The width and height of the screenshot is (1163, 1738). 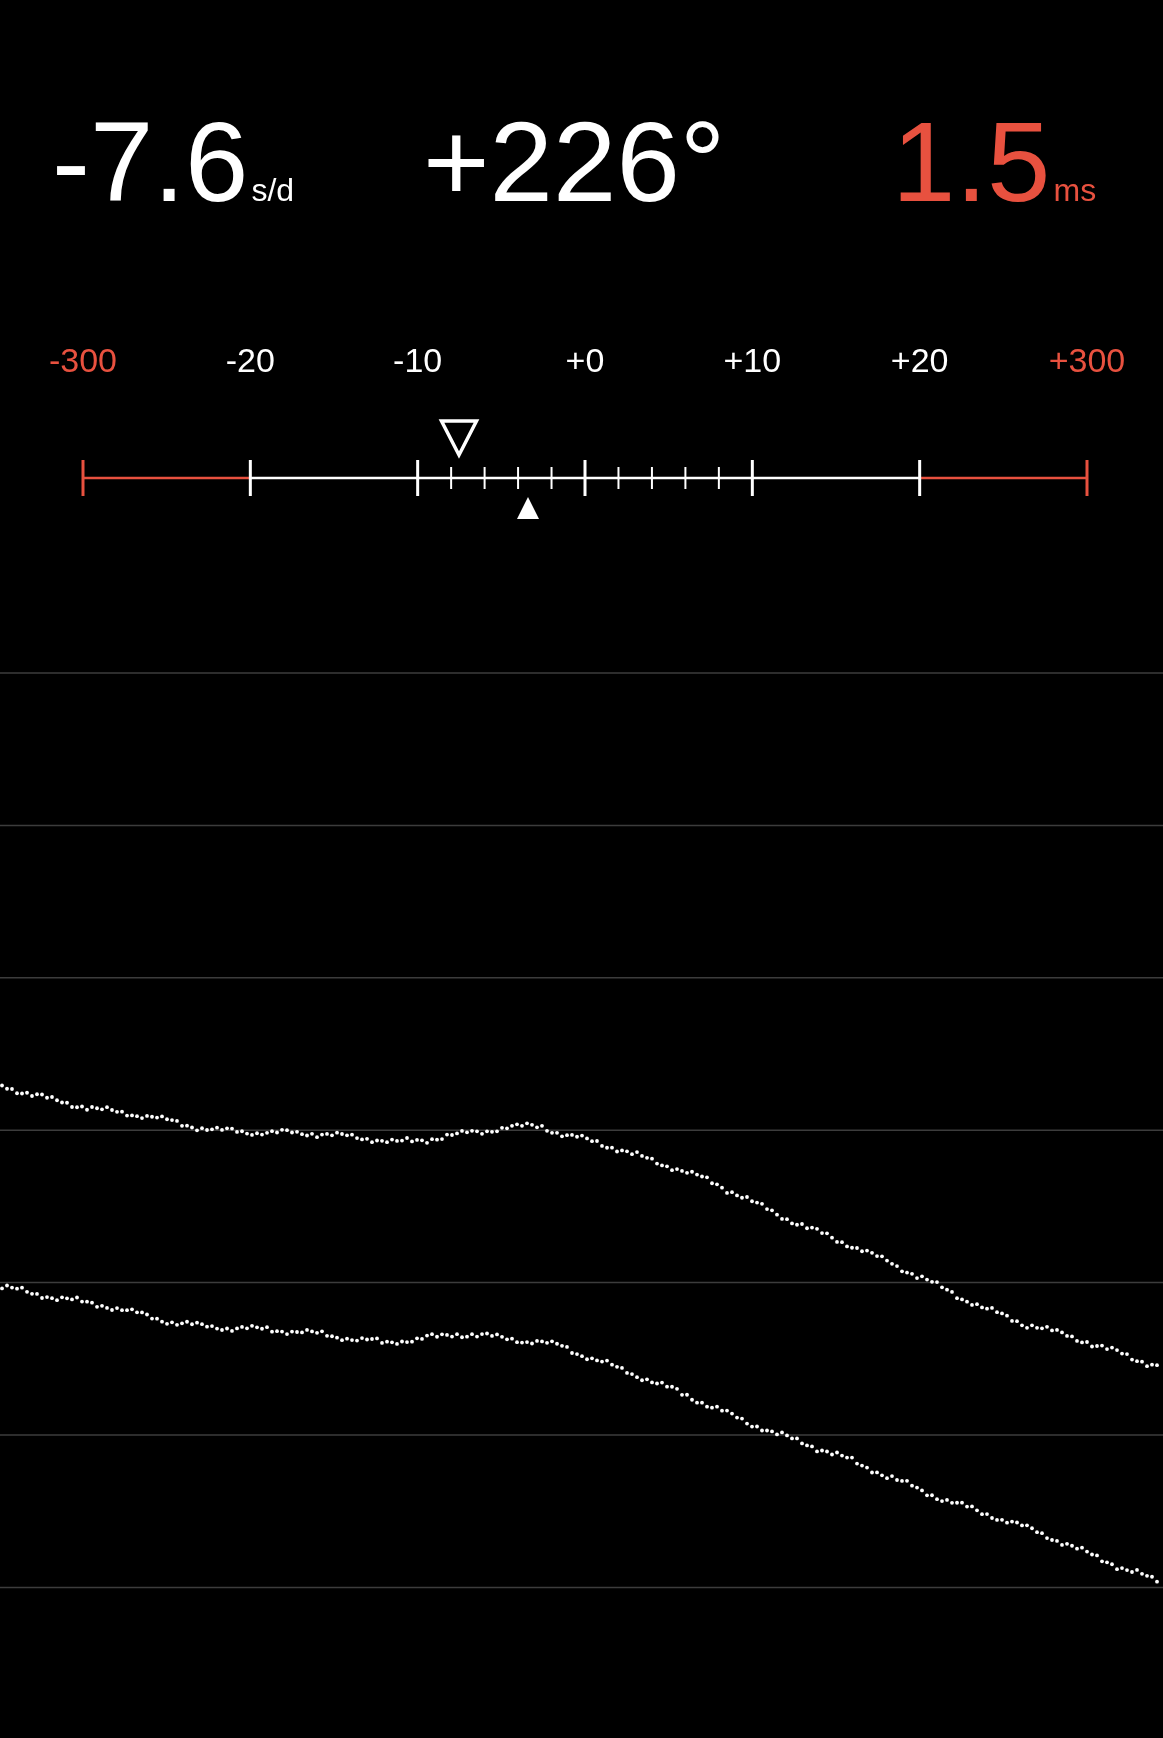 What do you see at coordinates (1075, 190) in the screenshot?
I see `reading-unit: ms` at bounding box center [1075, 190].